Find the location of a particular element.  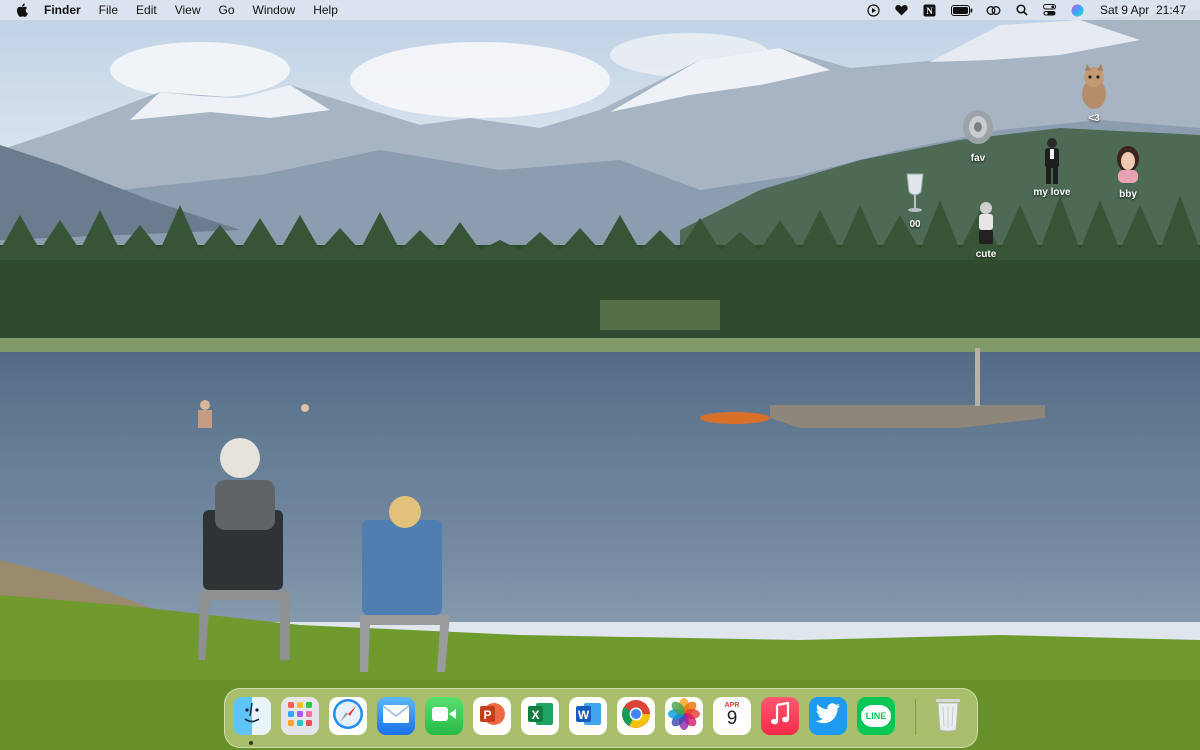

word-icon: W is located at coordinates (588, 716).